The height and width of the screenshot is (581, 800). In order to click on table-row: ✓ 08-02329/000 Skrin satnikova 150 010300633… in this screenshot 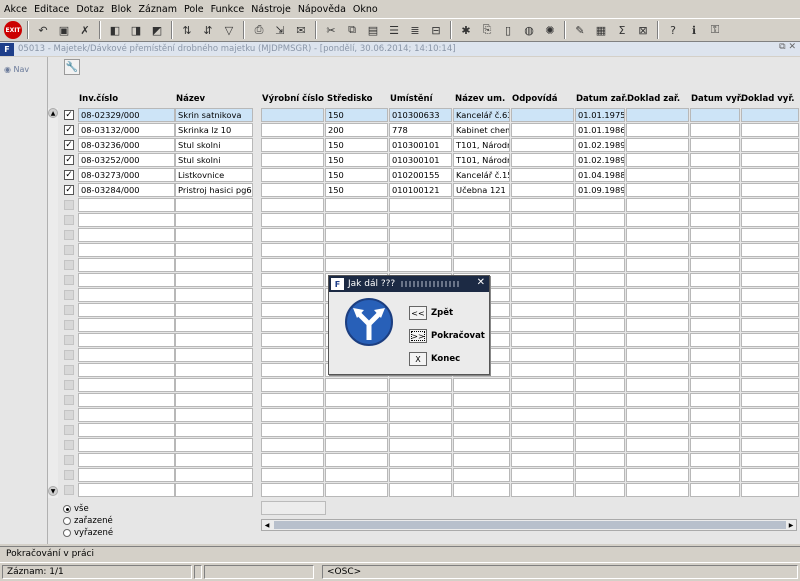, I will do `click(424, 115)`.